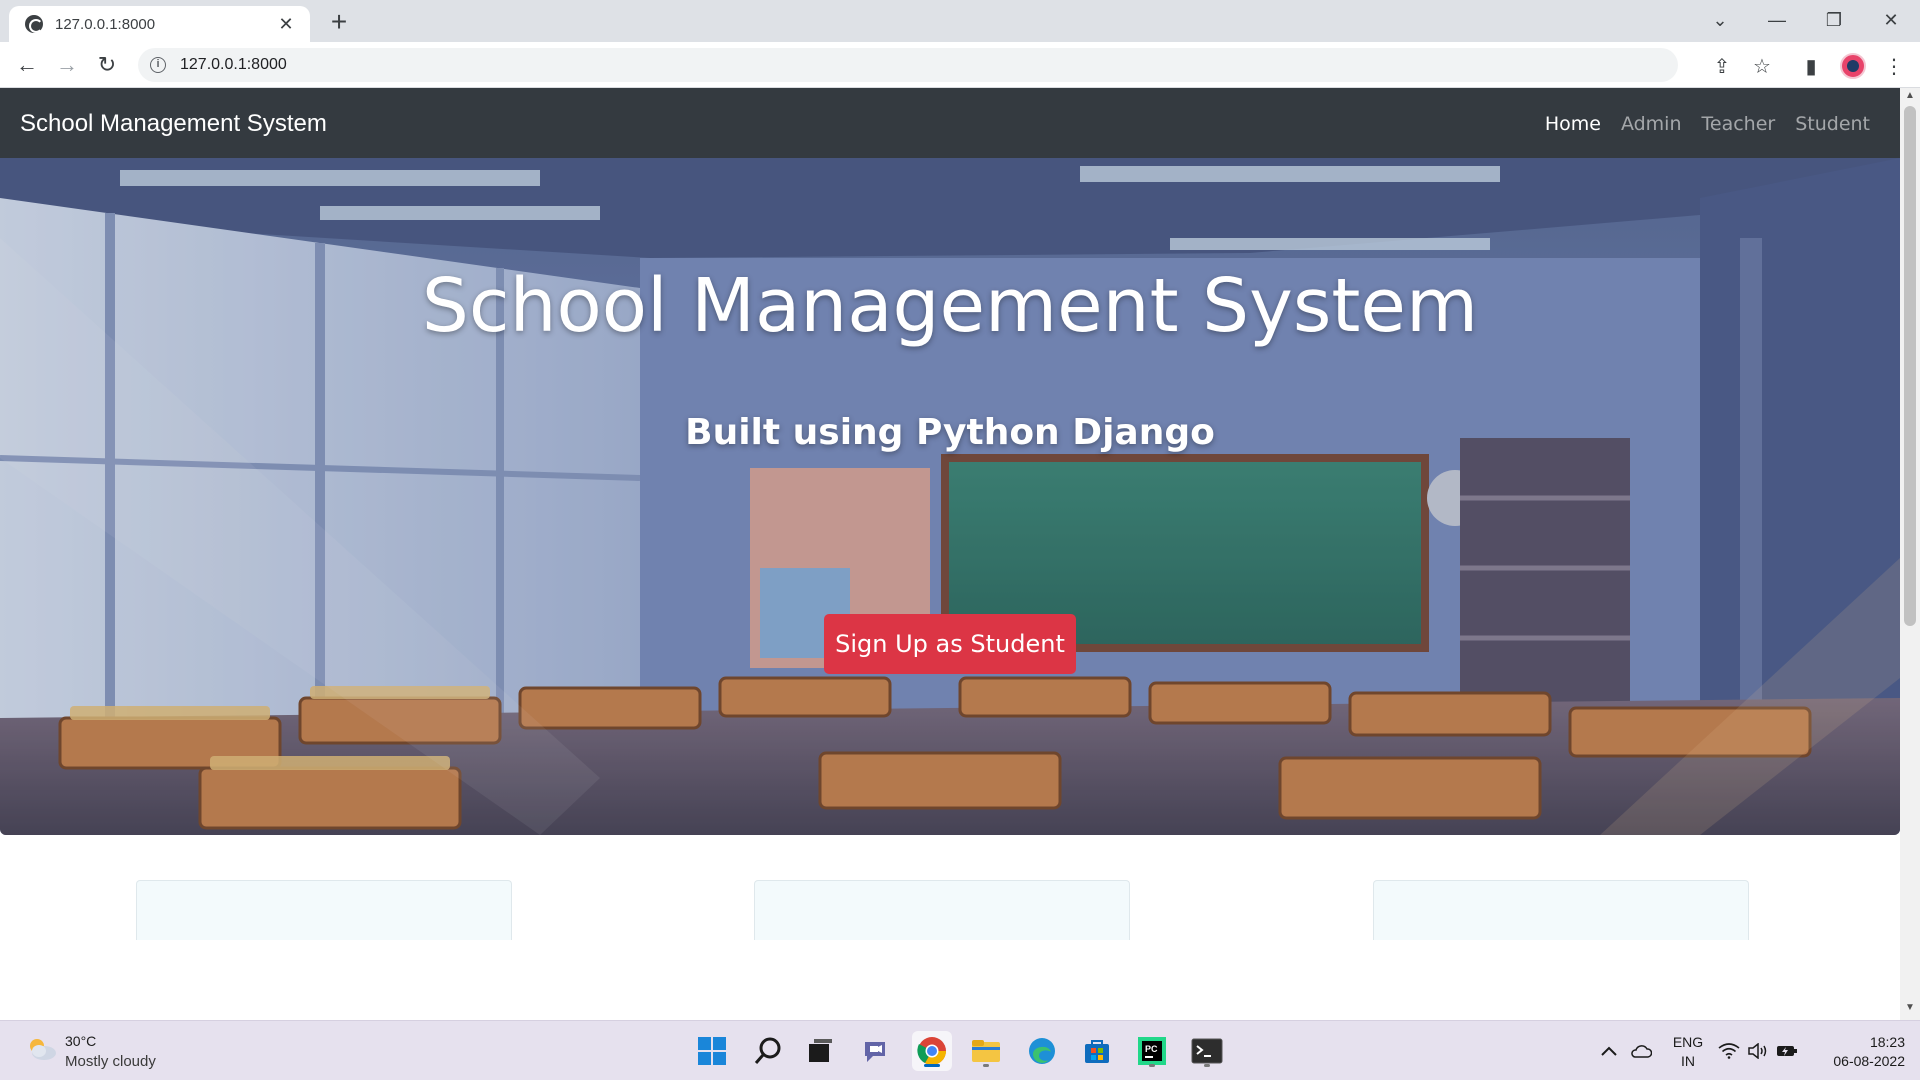  I want to click on address-bar: i 127.0.0.1:8000, so click(908, 65).